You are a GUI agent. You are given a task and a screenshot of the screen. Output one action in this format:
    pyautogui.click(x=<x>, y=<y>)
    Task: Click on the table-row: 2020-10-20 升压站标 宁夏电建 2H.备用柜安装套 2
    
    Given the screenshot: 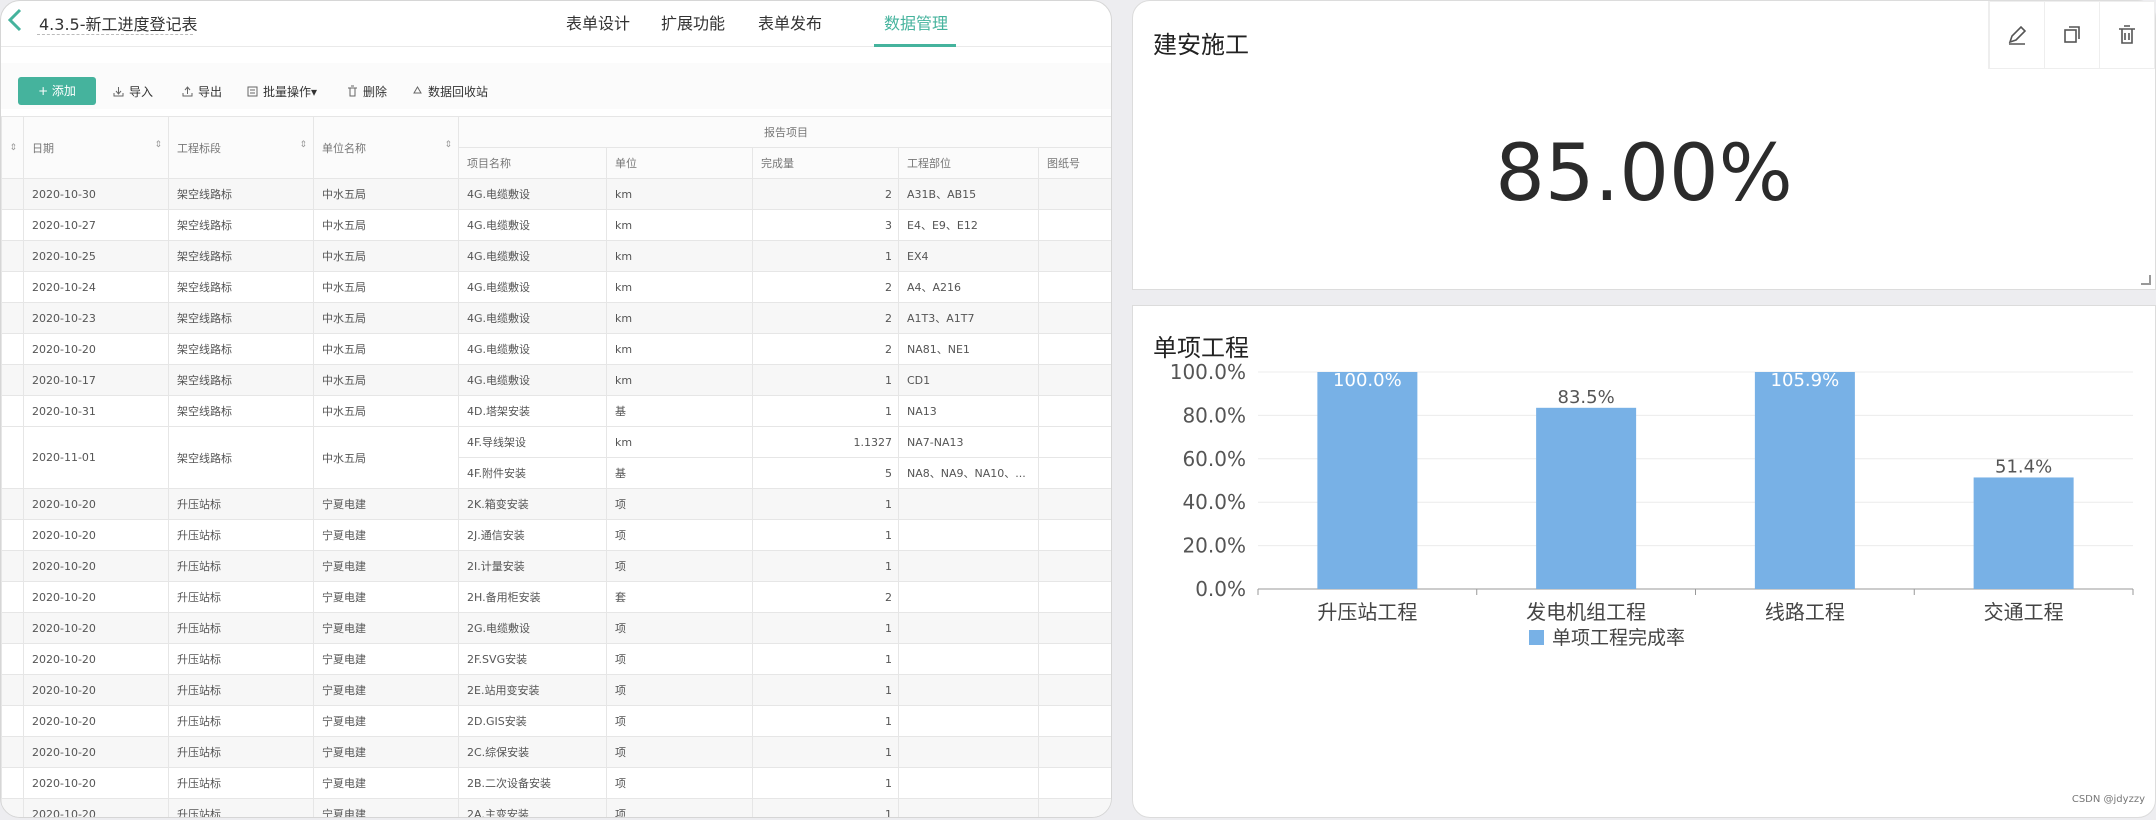 What is the action you would take?
    pyautogui.click(x=556, y=597)
    